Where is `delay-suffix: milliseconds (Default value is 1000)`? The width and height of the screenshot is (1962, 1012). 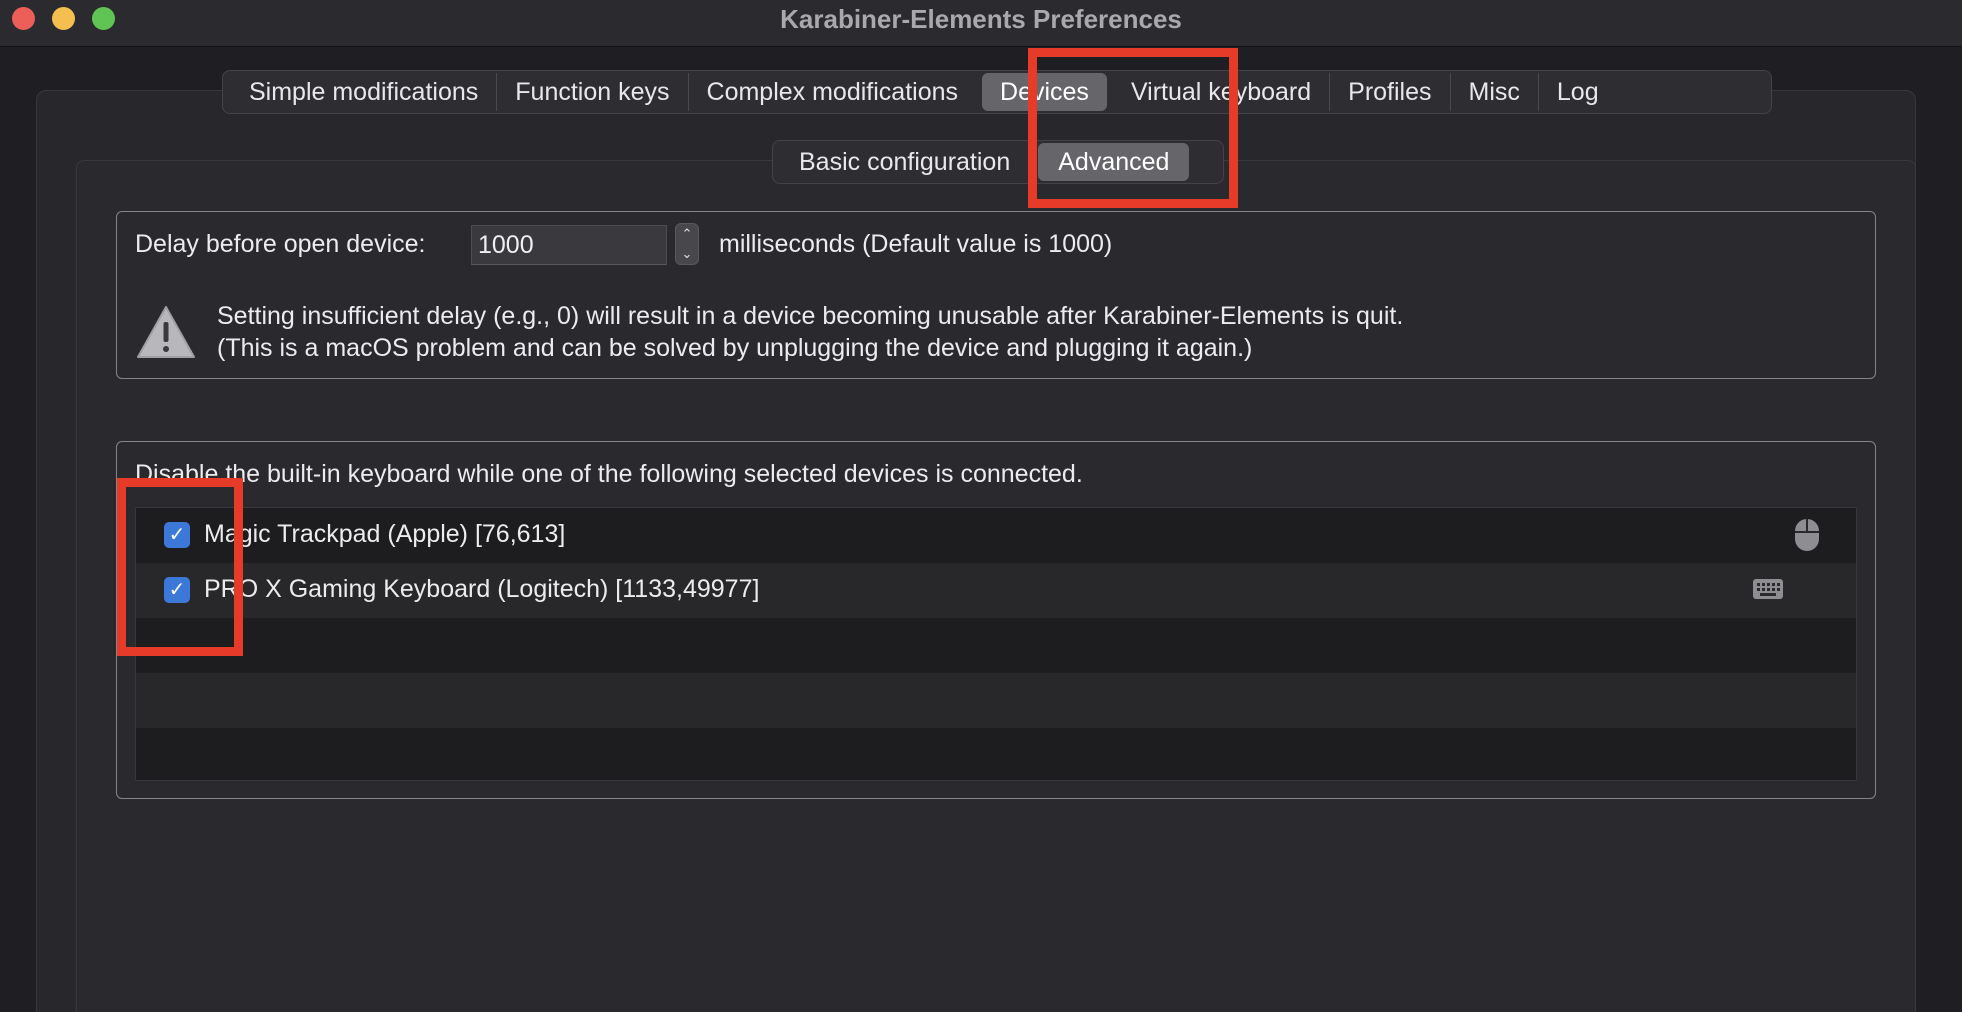 delay-suffix: milliseconds (Default value is 1000) is located at coordinates (916, 244).